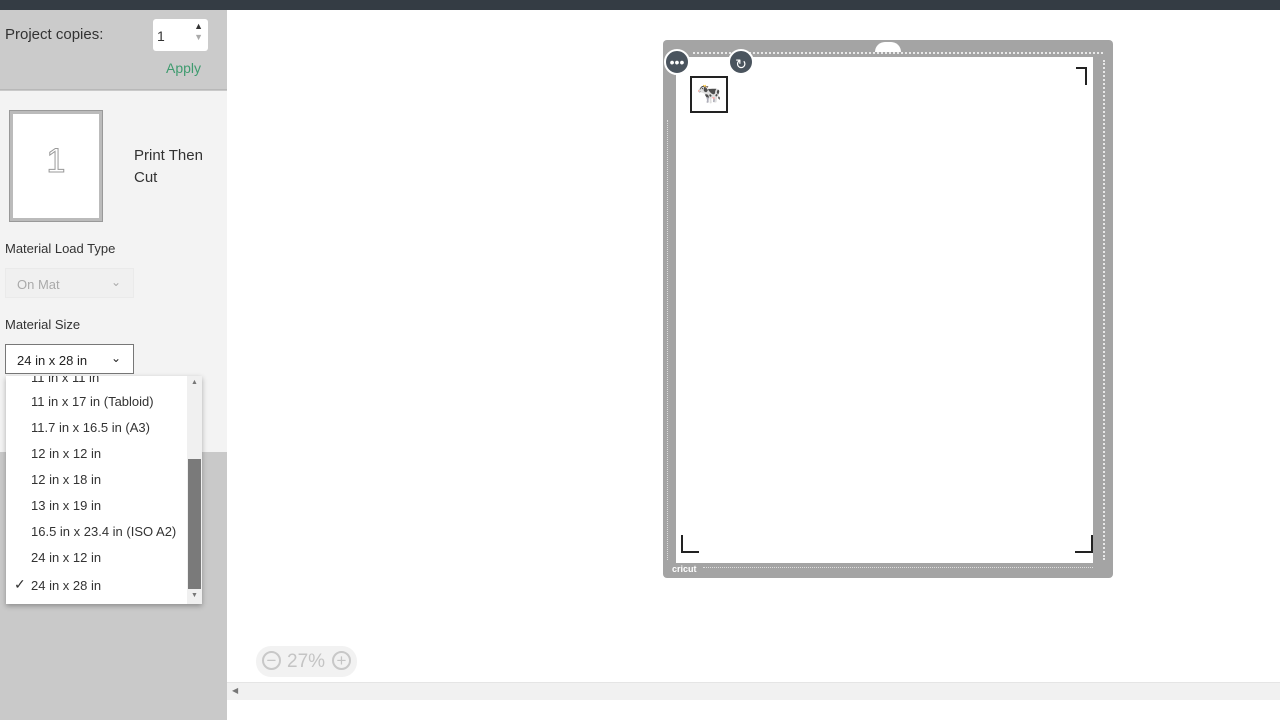 The width and height of the screenshot is (1280, 720). I want to click on zoom-in-icon: +, so click(341, 660).